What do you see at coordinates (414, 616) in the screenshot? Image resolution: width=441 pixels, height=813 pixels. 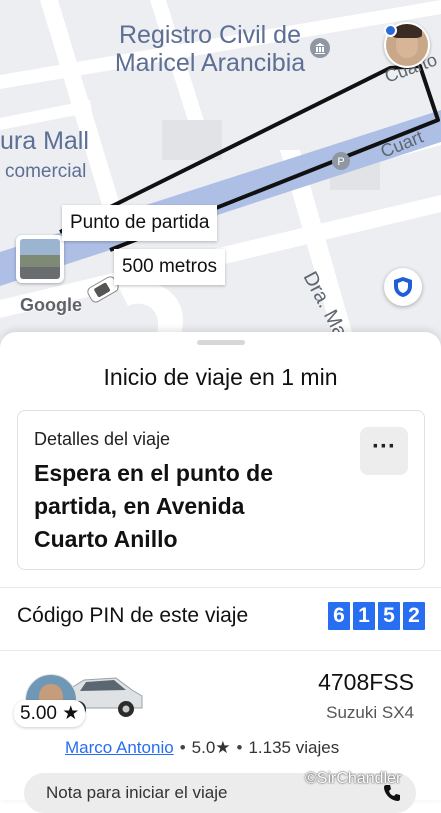 I see `pin-digit: 2` at bounding box center [414, 616].